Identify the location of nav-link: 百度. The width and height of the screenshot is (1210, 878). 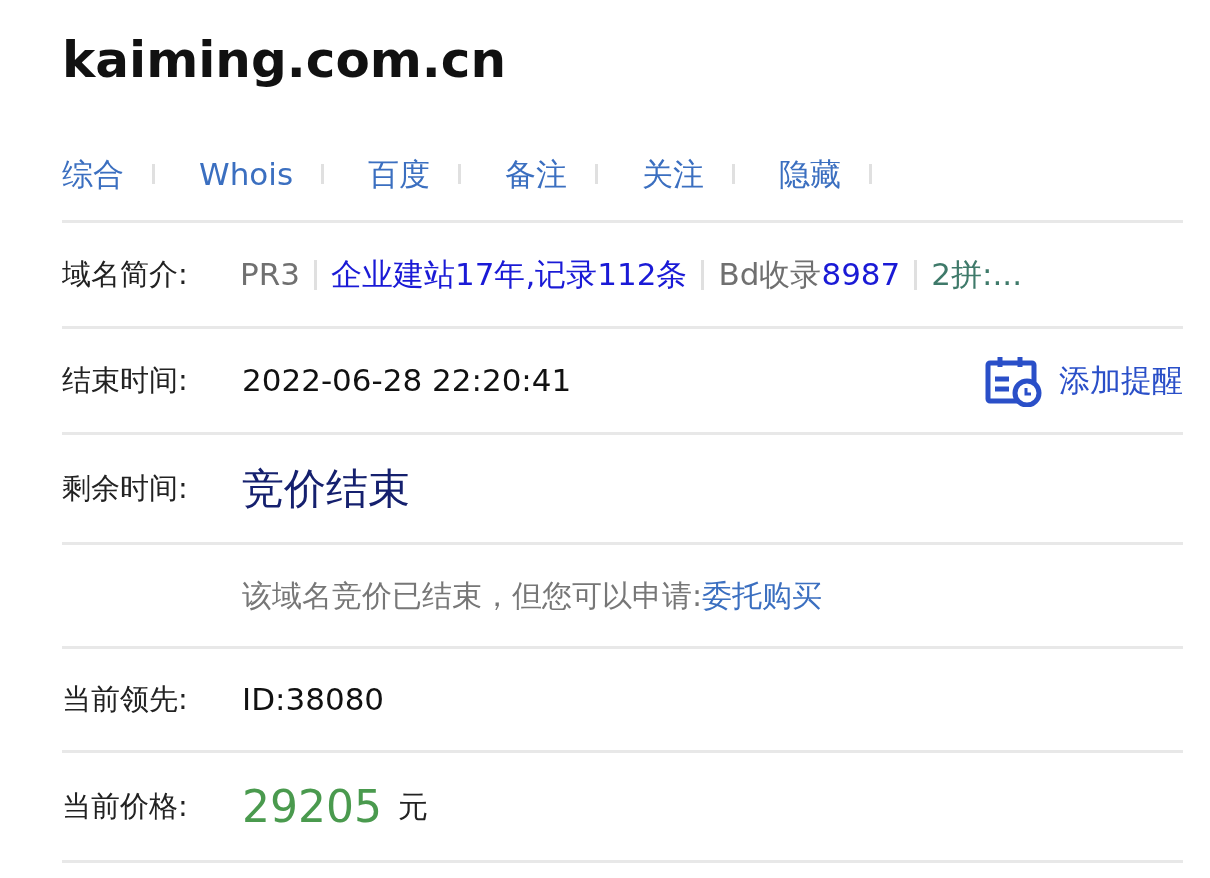
(399, 174).